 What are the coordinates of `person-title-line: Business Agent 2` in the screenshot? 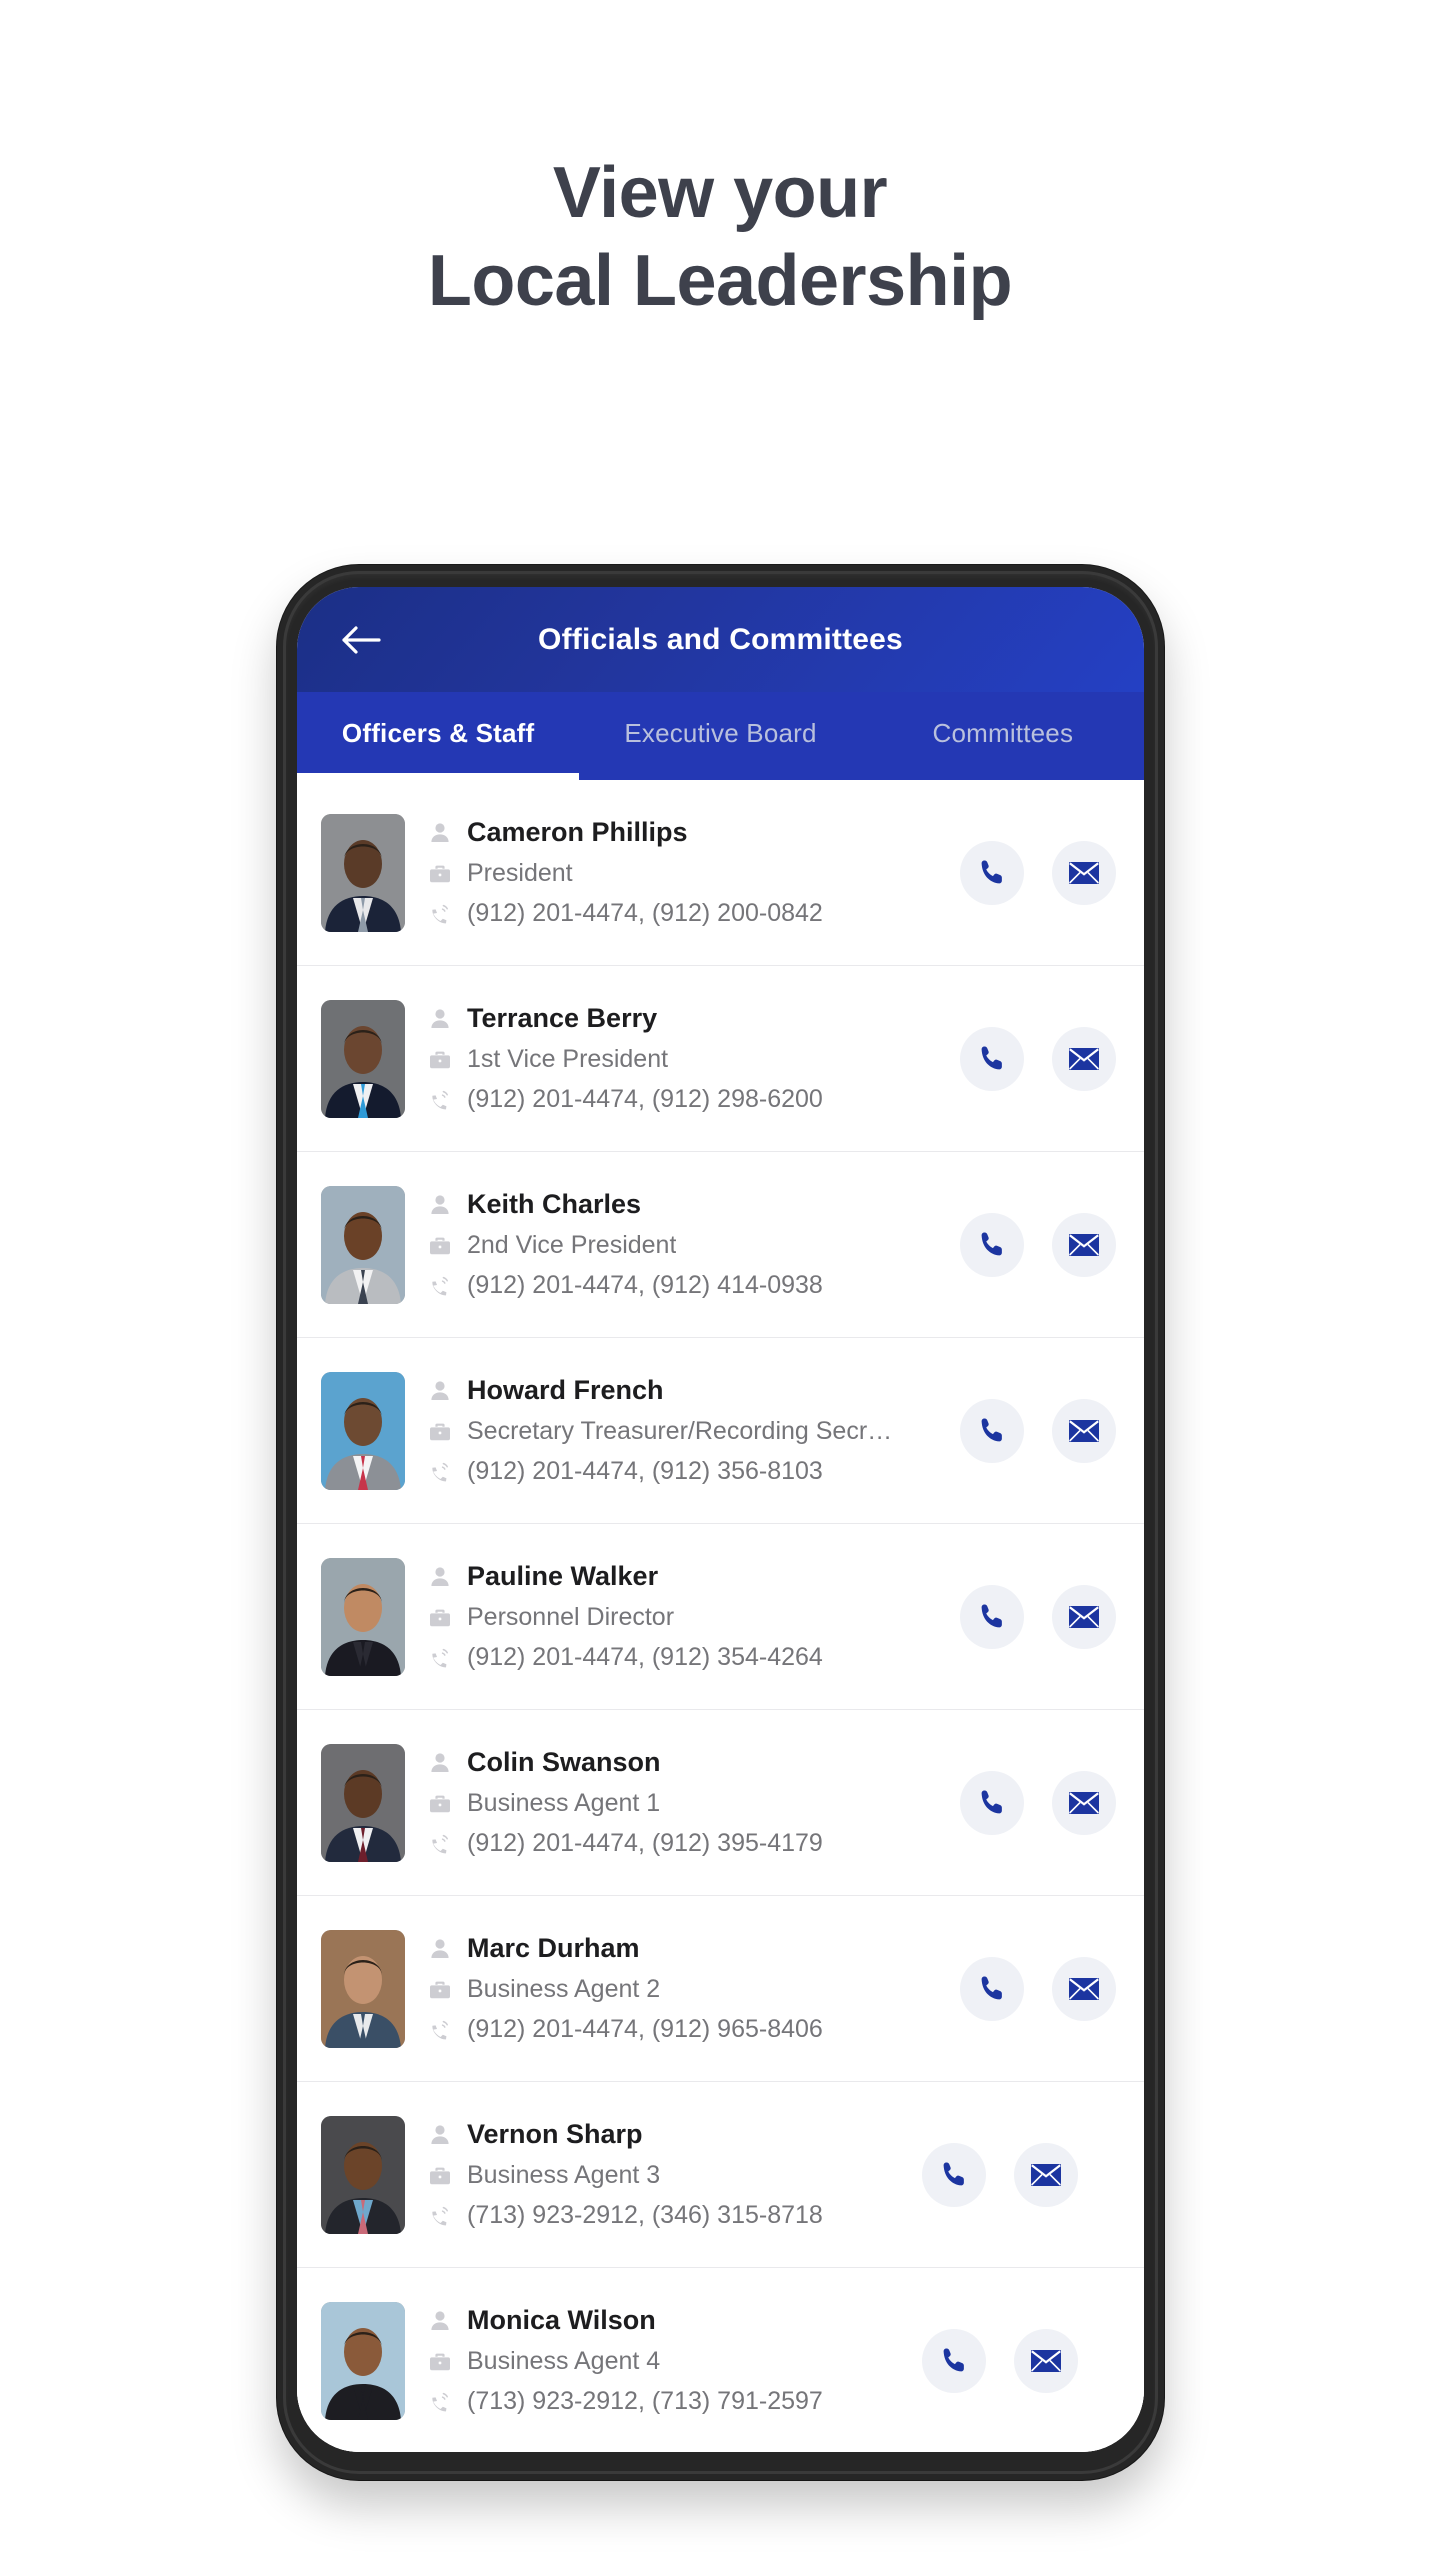 It's located at (693, 1989).